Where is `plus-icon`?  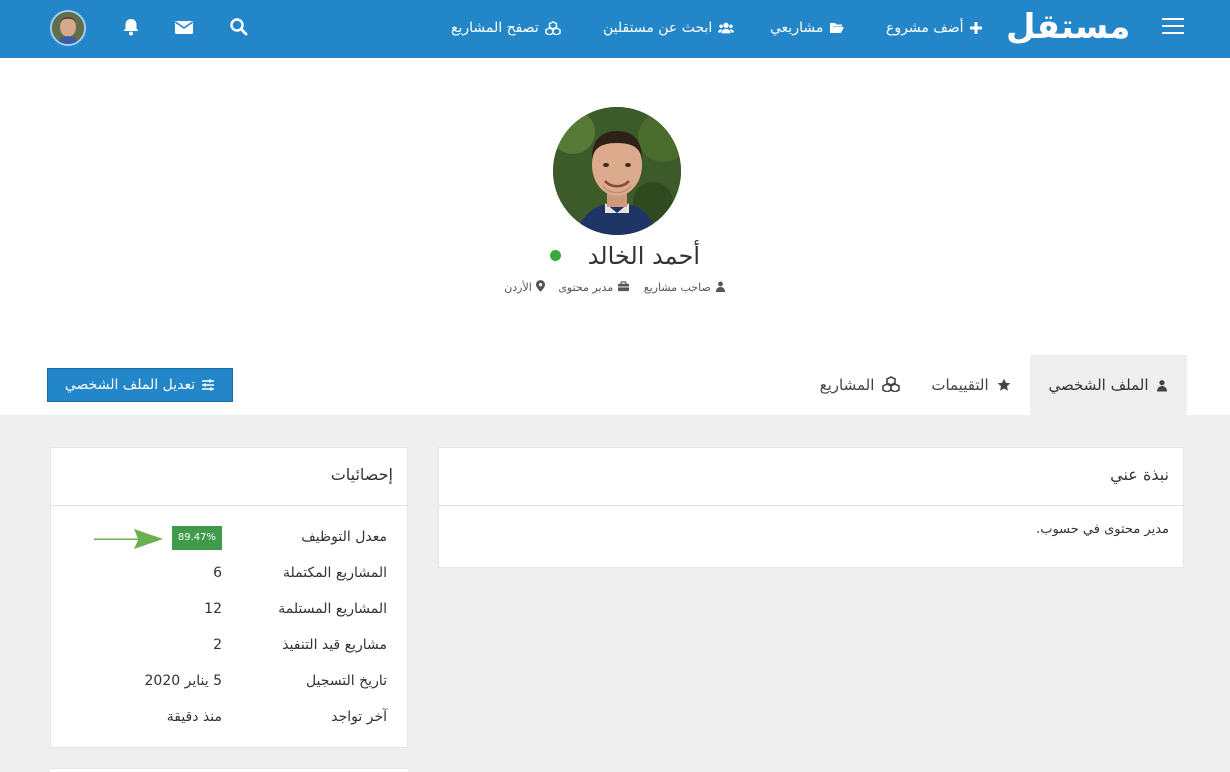 plus-icon is located at coordinates (975, 28).